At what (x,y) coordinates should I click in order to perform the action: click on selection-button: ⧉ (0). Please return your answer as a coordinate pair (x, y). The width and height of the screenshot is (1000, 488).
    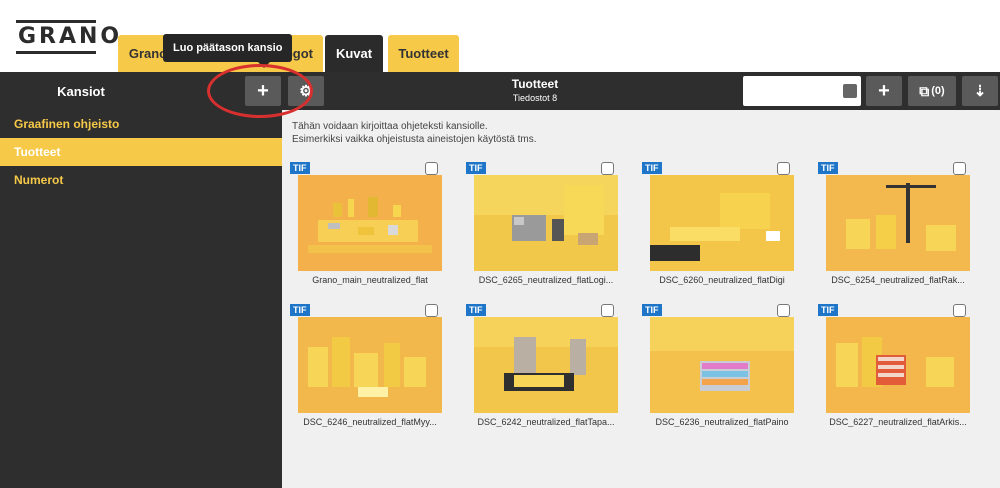
    Looking at the image, I should click on (932, 91).